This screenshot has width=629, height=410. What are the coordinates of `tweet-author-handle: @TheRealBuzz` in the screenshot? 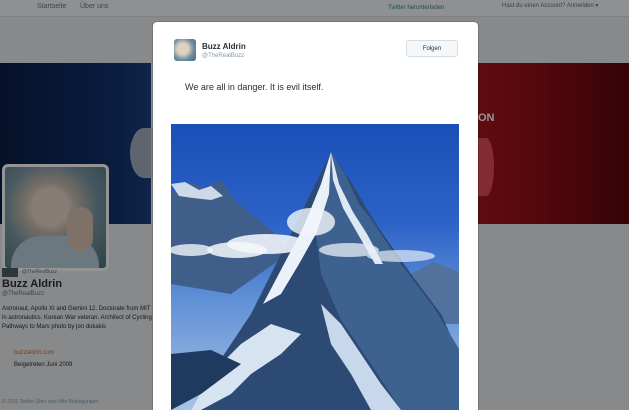 It's located at (223, 56).